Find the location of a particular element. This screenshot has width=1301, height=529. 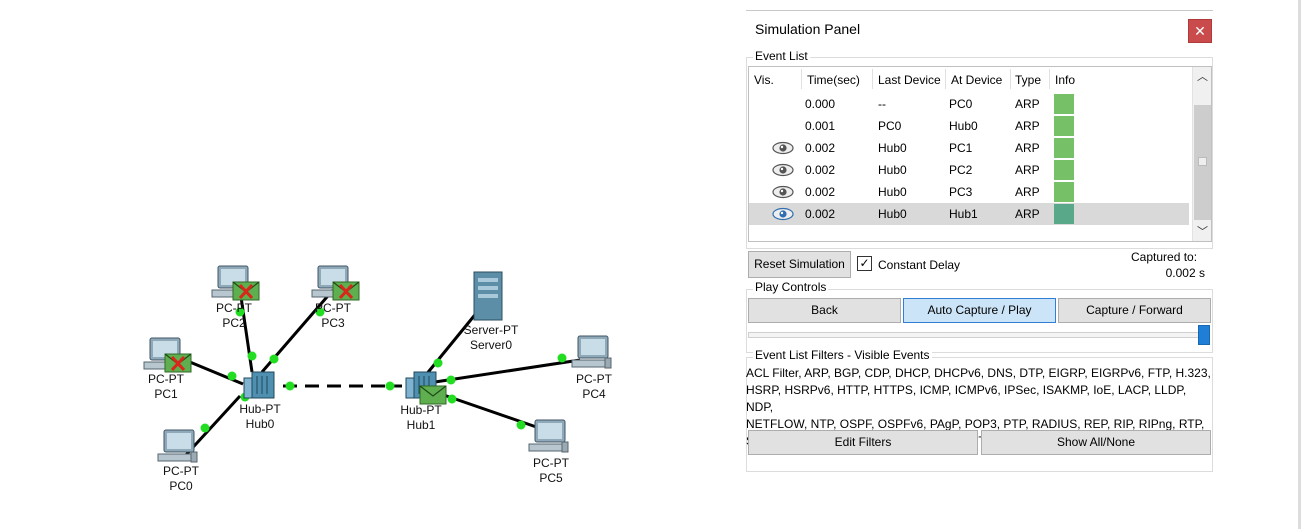

event-cell-at: PC2 is located at coordinates (961, 170).